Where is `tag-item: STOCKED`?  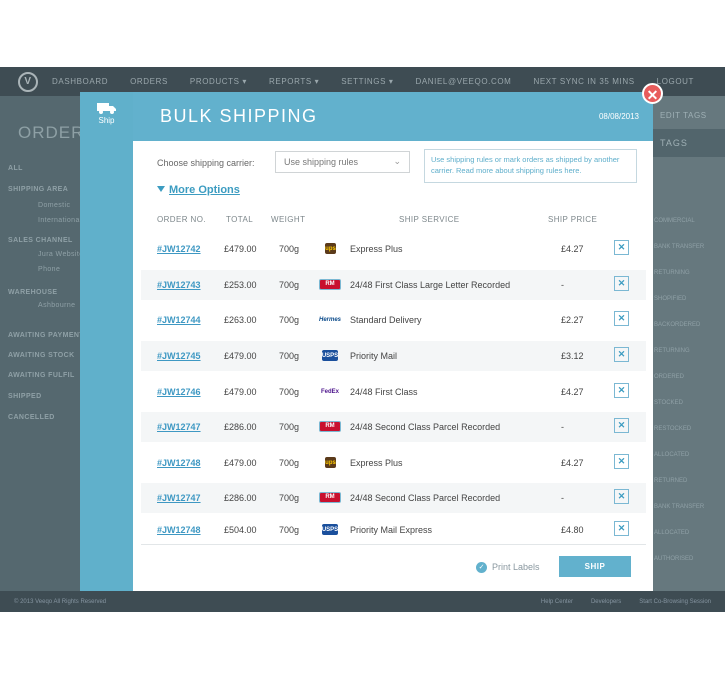
tag-item: STOCKED is located at coordinates (668, 403).